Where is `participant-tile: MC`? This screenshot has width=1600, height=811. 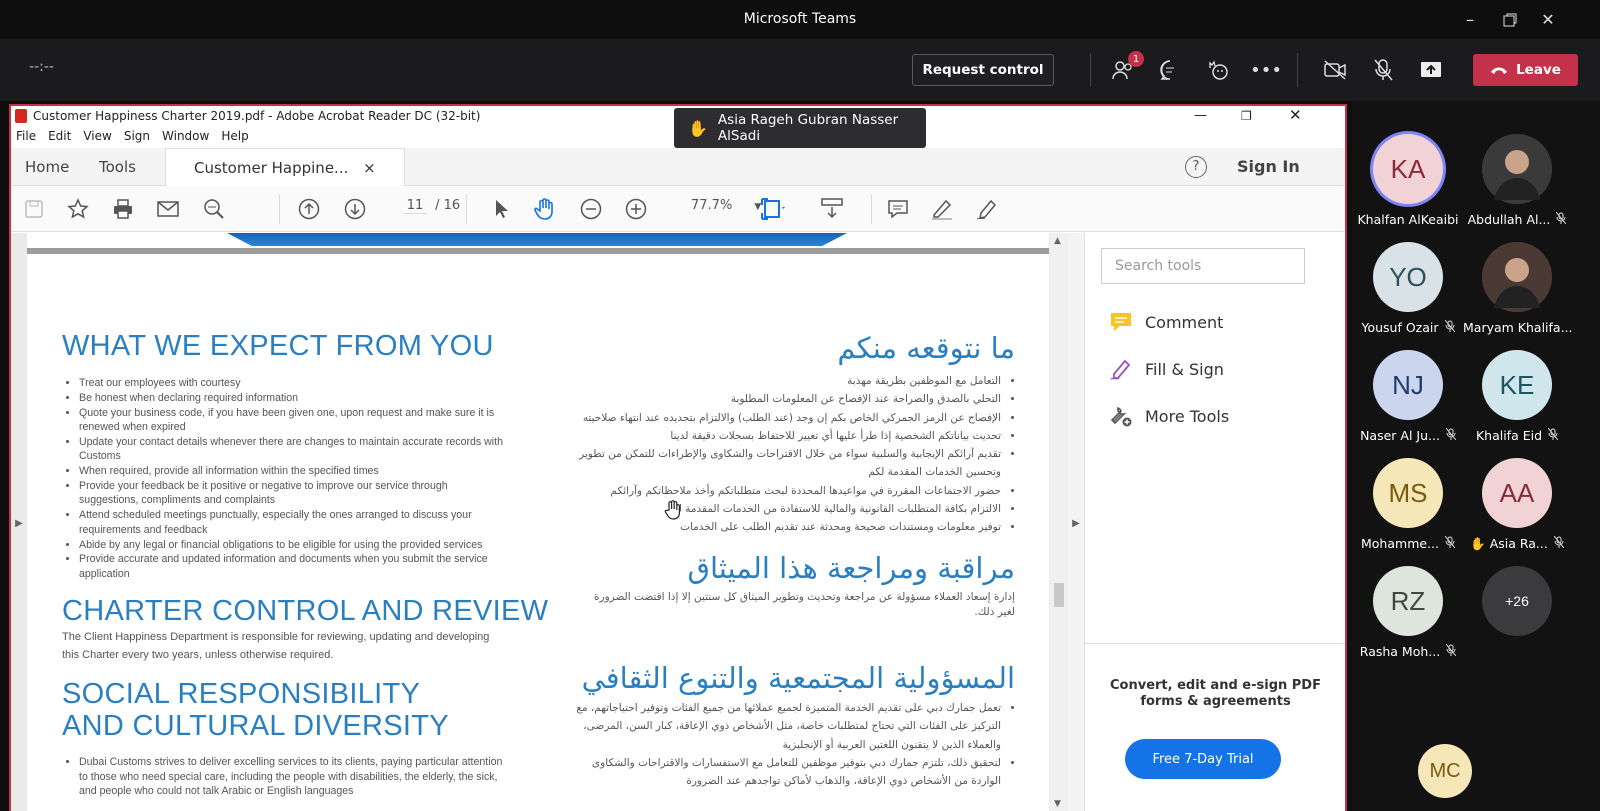
participant-tile: MC is located at coordinates (1445, 771).